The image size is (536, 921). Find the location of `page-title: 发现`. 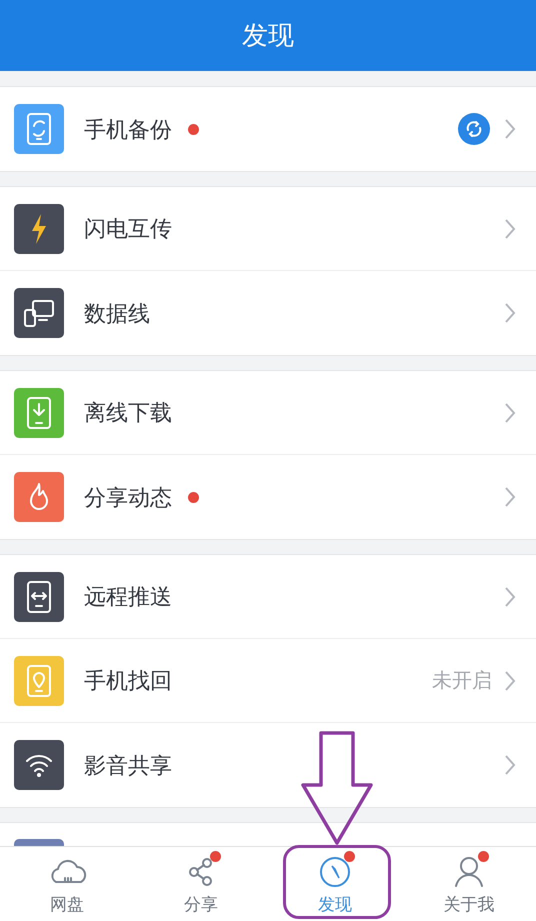

page-title: 发现 is located at coordinates (268, 35).